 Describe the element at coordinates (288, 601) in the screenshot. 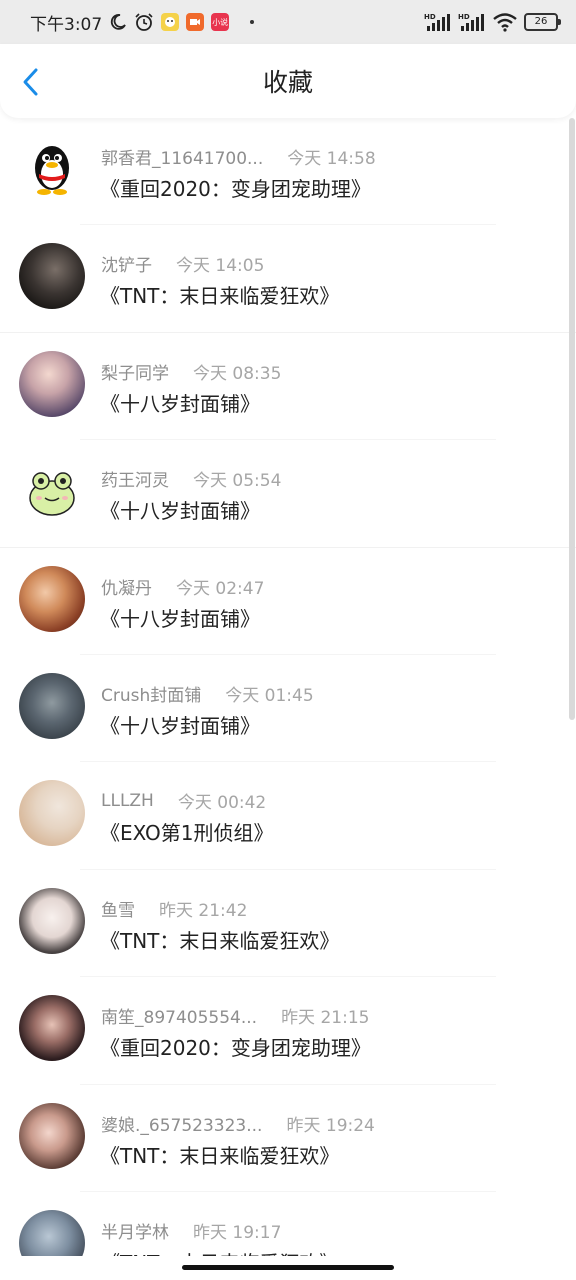

I see `list-item: 仇凝丹 今天 02:47 《十八岁封面铺》` at that location.